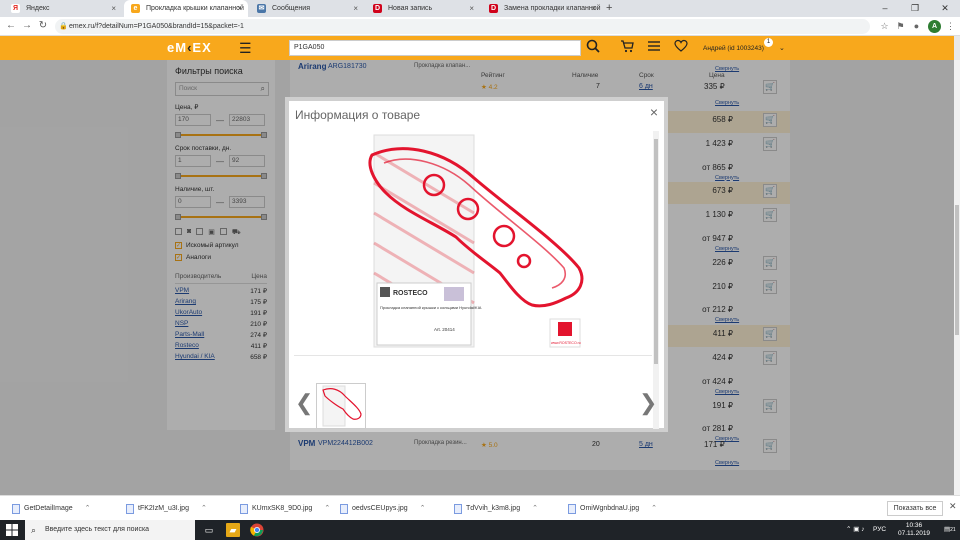 The image size is (960, 540). Describe the element at coordinates (304, 403) in the screenshot. I see `prev-image-arrow: ❮` at that location.